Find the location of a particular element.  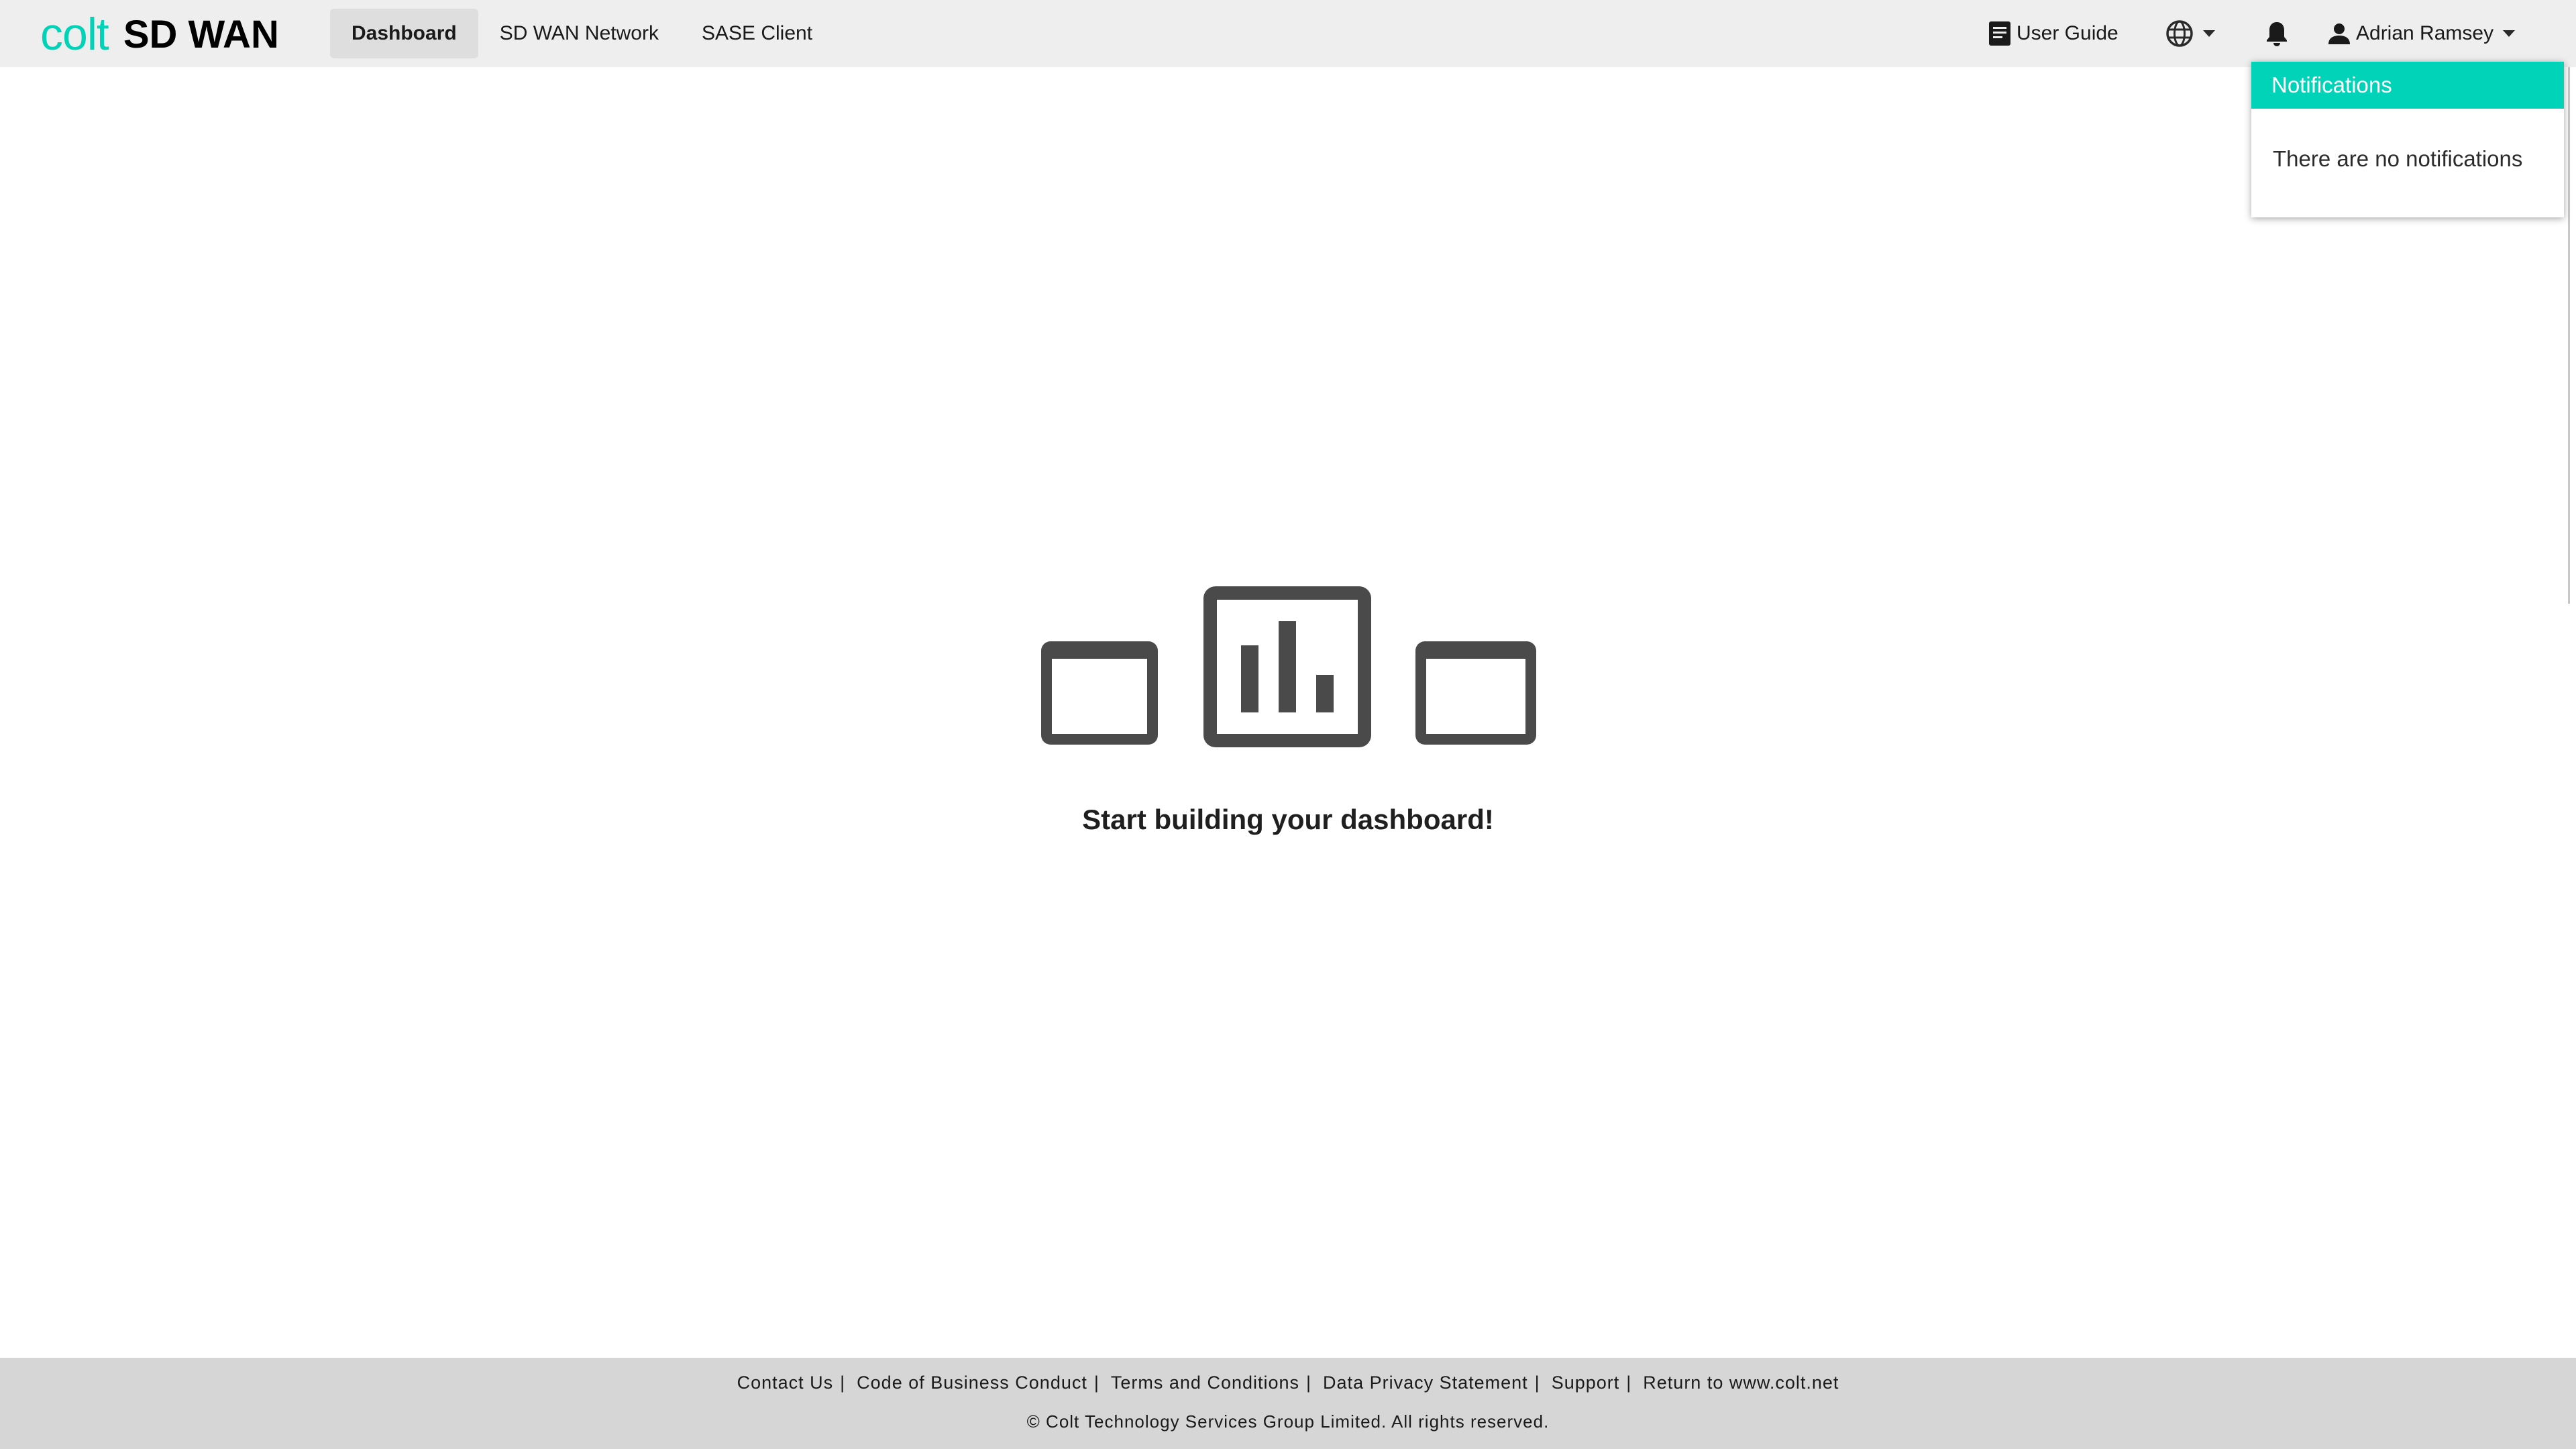

notifications-button is located at coordinates (2277, 33).